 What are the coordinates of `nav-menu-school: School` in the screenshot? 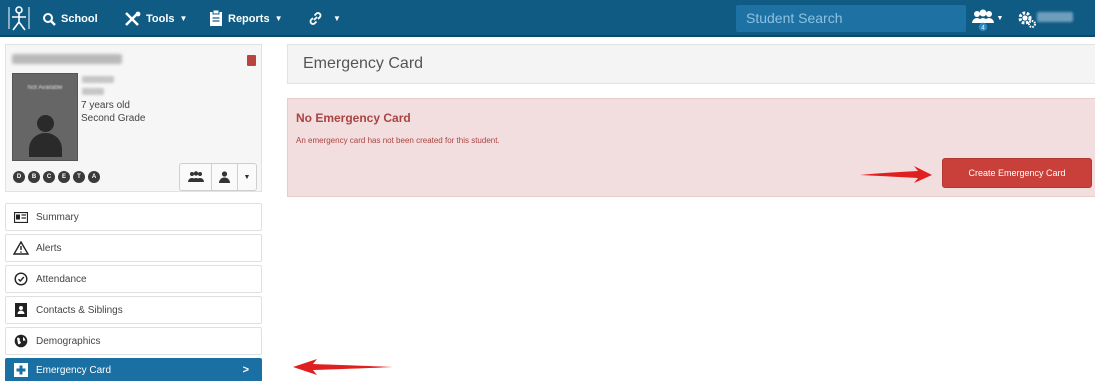 It's located at (70, 18).